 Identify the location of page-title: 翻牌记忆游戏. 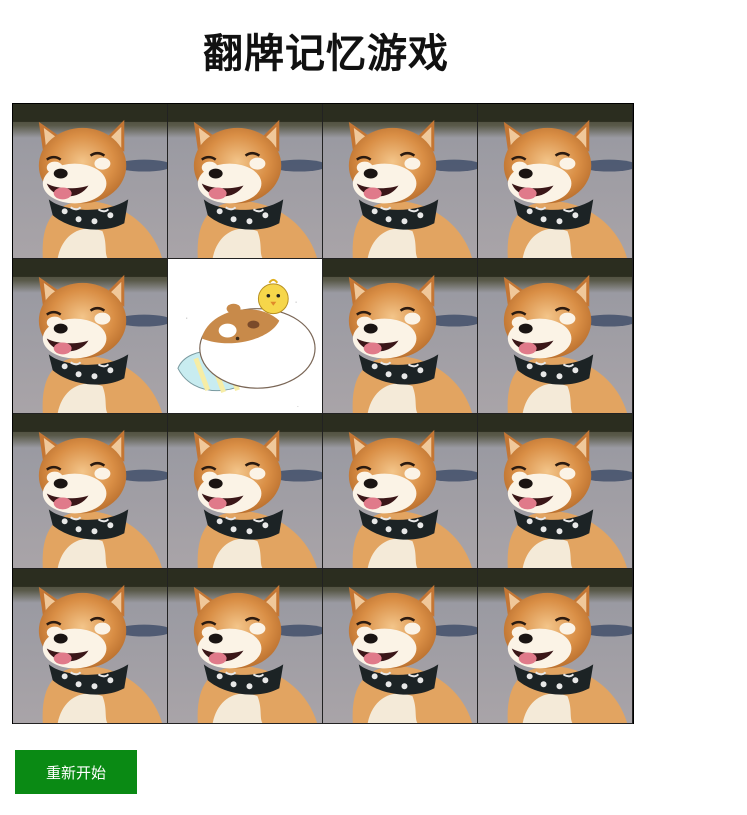
(326, 53).